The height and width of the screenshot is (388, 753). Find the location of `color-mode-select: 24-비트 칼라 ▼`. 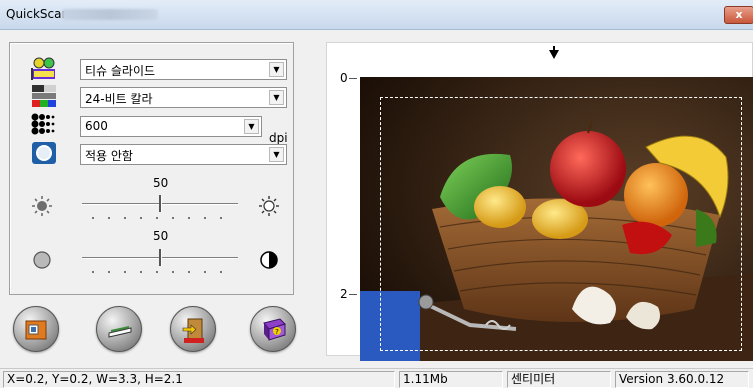

color-mode-select: 24-비트 칼라 ▼ is located at coordinates (183, 97).